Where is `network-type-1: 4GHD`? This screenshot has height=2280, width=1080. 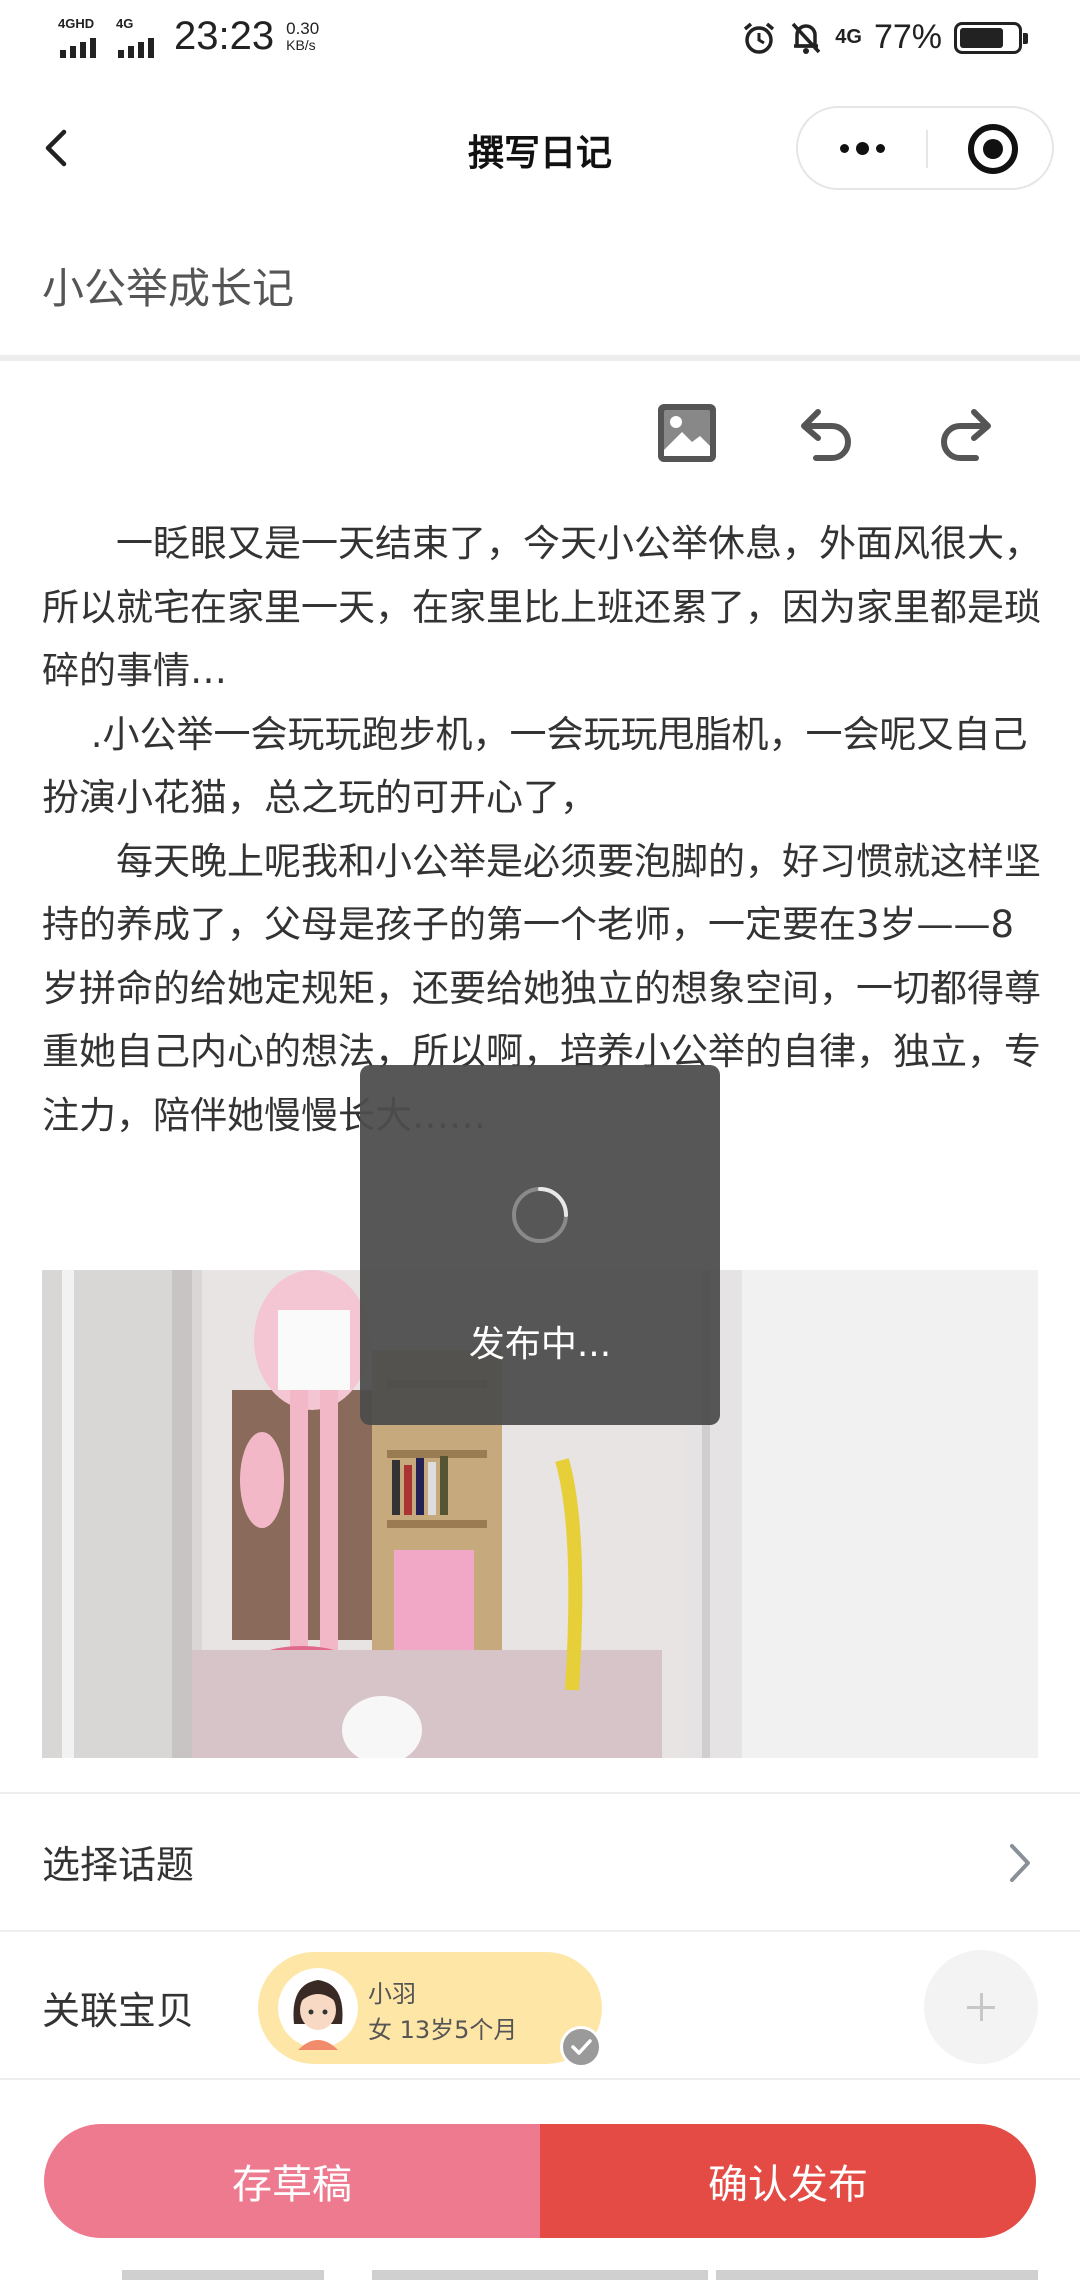 network-type-1: 4GHD is located at coordinates (76, 23).